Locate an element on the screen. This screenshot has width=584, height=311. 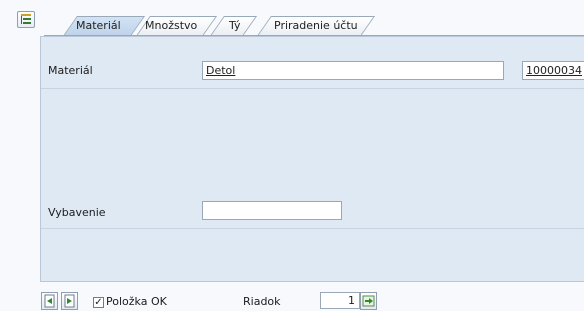
tab-account-assignment-label: Priradenie účtu is located at coordinates (316, 25).